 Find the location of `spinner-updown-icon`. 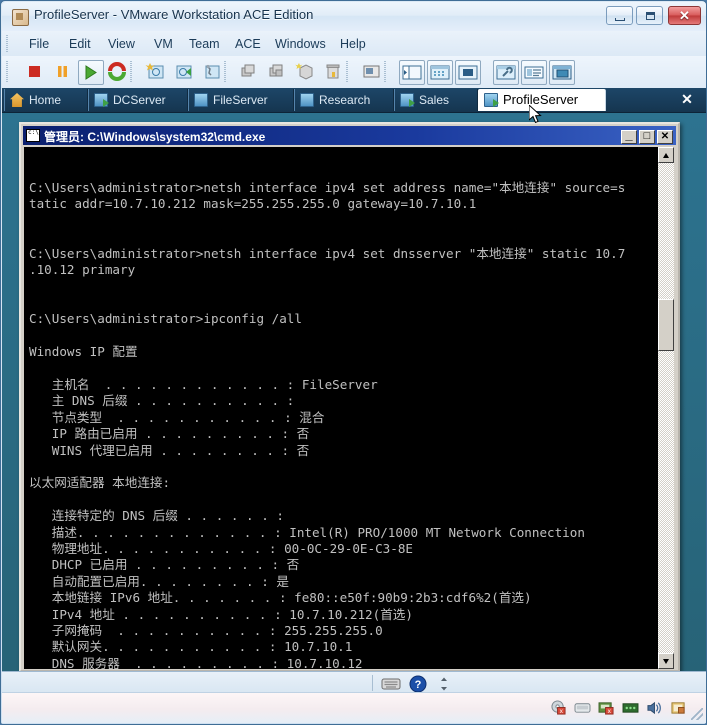

spinner-updown-icon is located at coordinates (444, 684).